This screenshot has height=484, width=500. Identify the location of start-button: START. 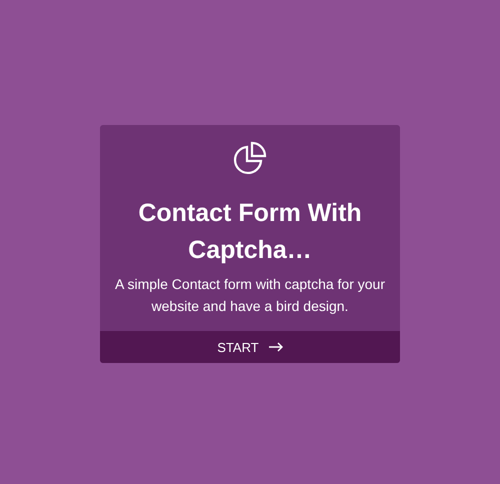
(250, 347).